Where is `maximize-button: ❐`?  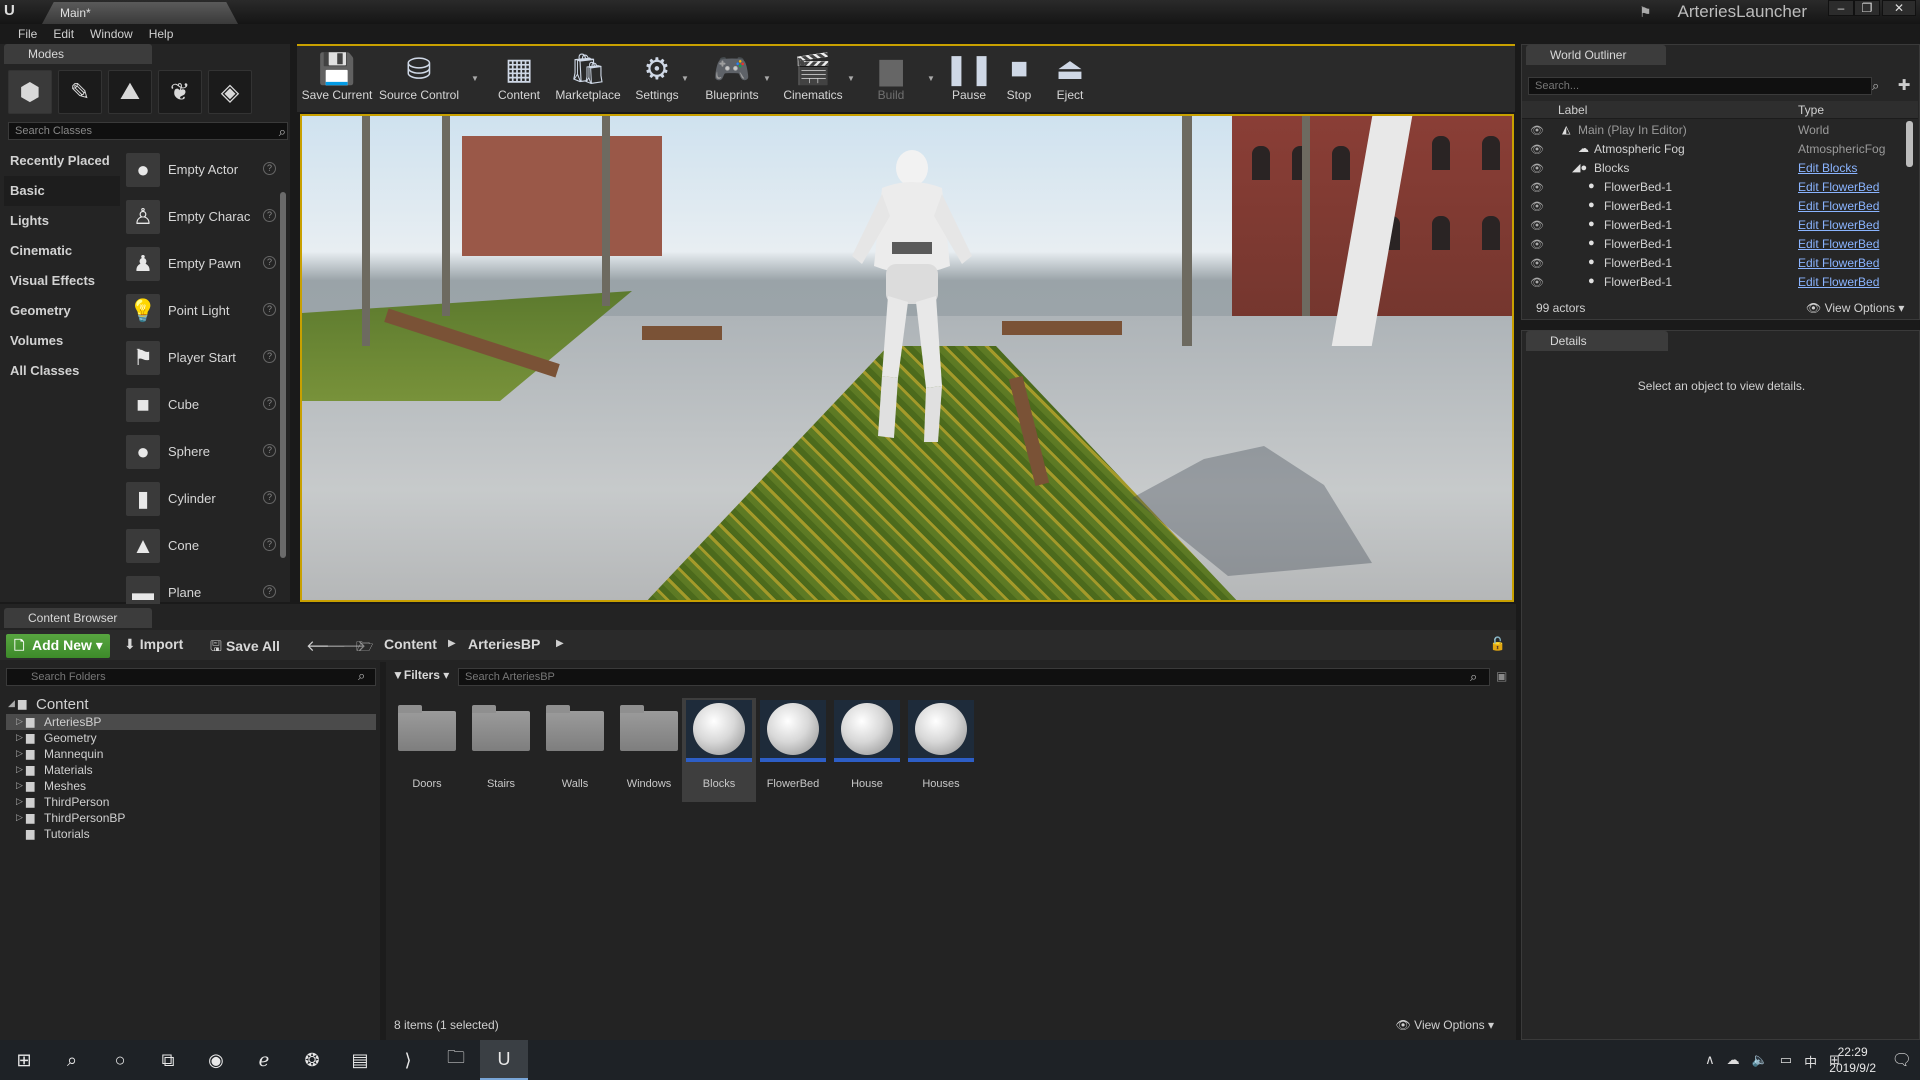 maximize-button: ❐ is located at coordinates (1867, 8).